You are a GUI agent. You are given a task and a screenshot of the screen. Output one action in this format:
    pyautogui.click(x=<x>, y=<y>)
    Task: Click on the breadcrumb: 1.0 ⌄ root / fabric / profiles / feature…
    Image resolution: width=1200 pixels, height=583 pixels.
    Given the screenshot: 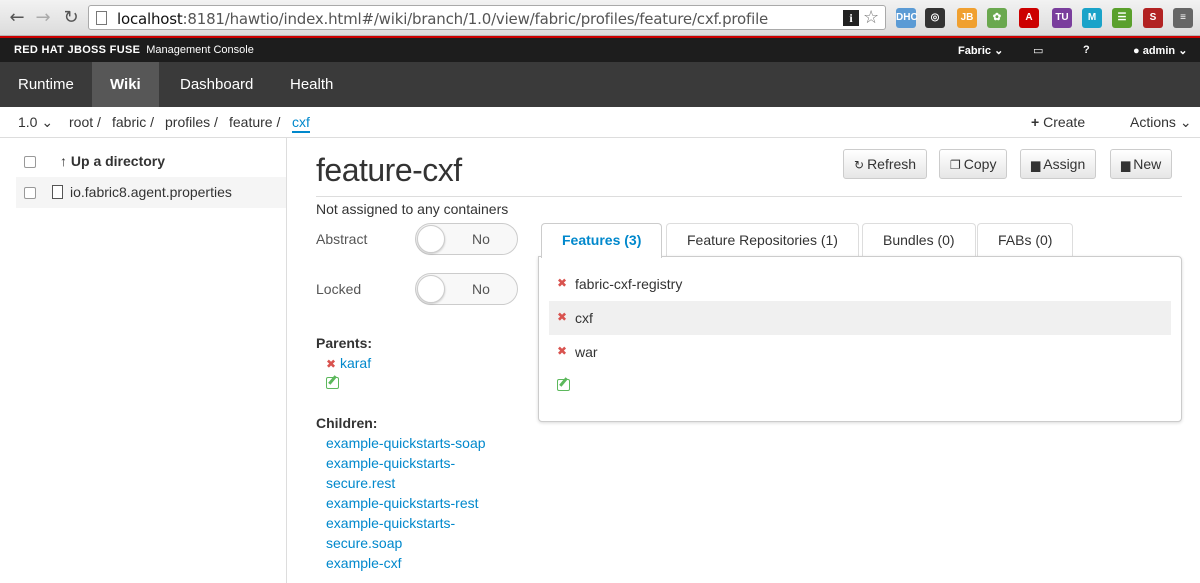 What is the action you would take?
    pyautogui.click(x=600, y=122)
    